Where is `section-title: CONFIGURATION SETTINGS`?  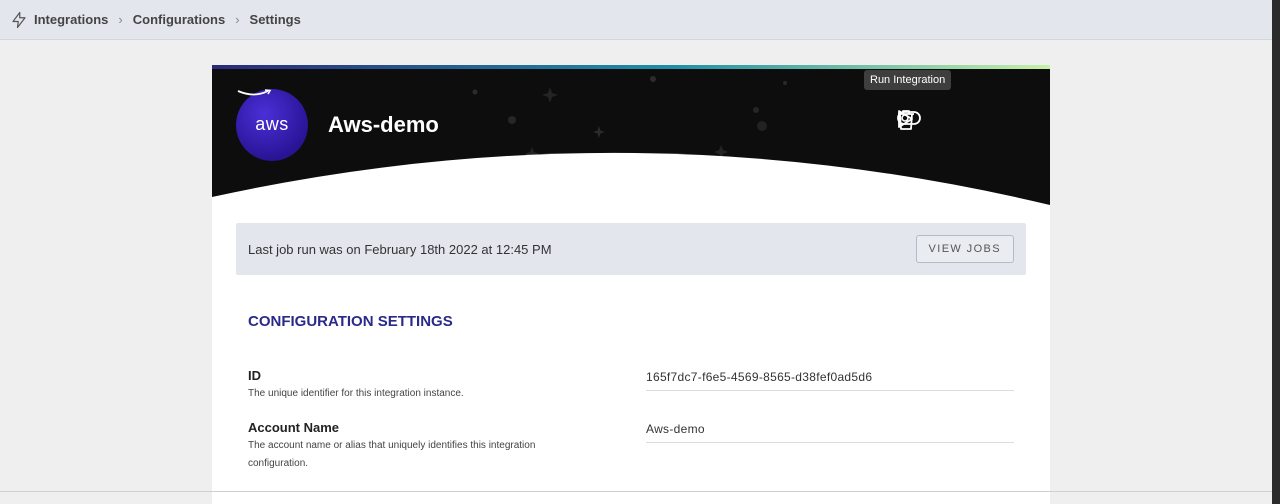 section-title: CONFIGURATION SETTINGS is located at coordinates (350, 321).